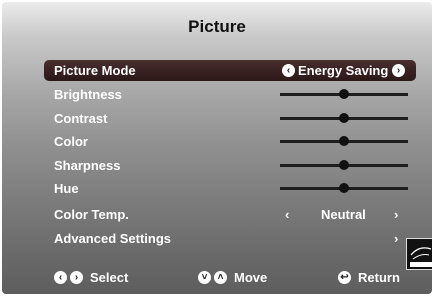  I want to click on menu-title: Picture, so click(217, 26).